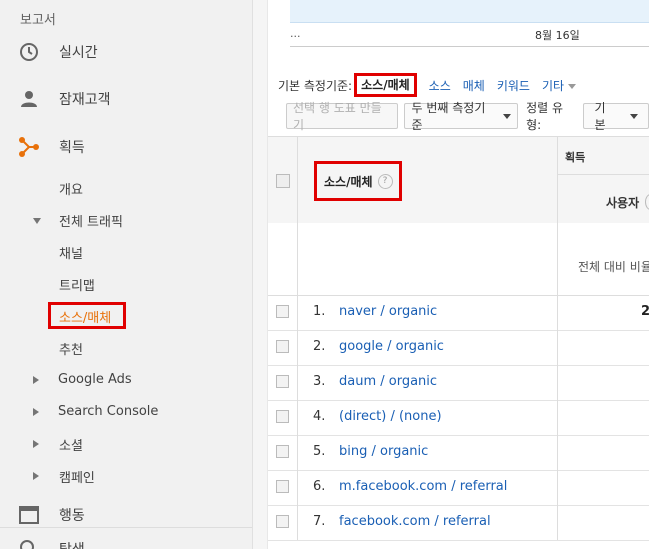 The image size is (649, 549). I want to click on users-column-header: 사용자, so click(622, 202).